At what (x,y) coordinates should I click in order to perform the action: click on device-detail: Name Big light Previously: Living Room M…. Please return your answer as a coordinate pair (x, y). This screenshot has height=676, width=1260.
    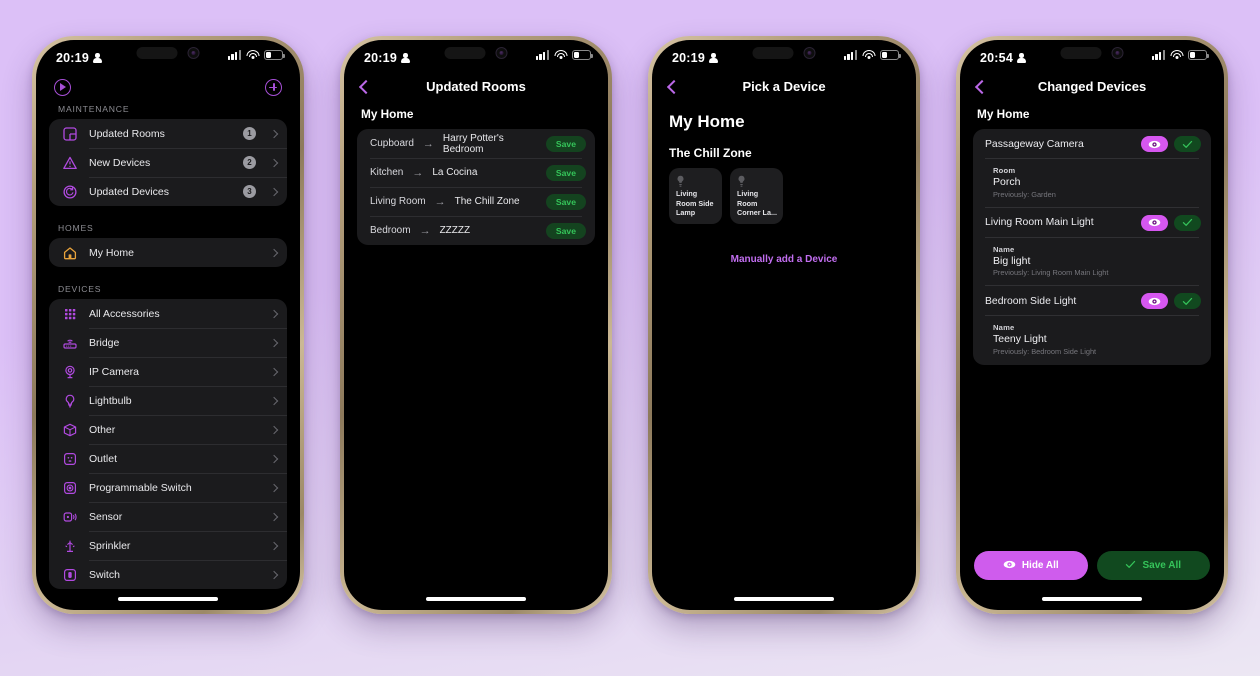
    Looking at the image, I should click on (1092, 262).